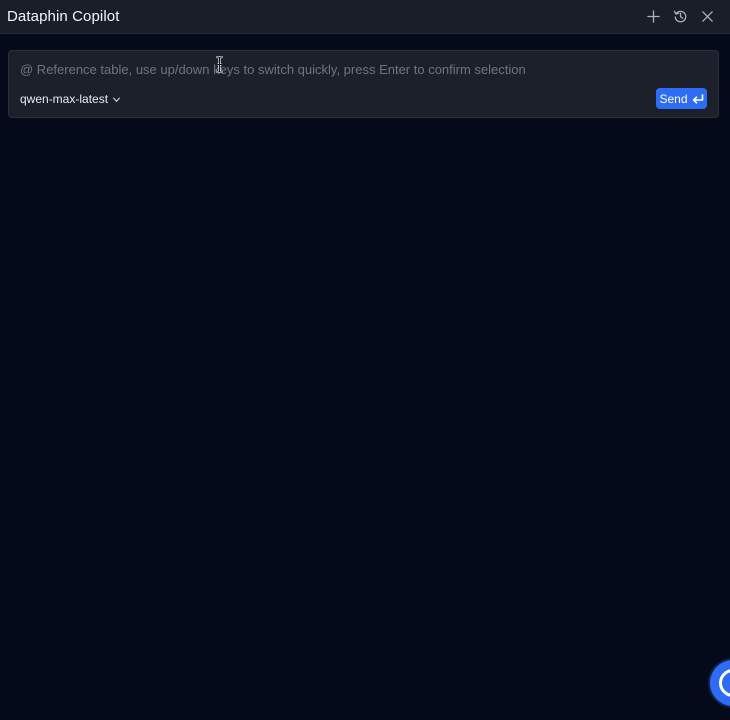  Describe the element at coordinates (673, 98) in the screenshot. I see `send-label: Send` at that location.